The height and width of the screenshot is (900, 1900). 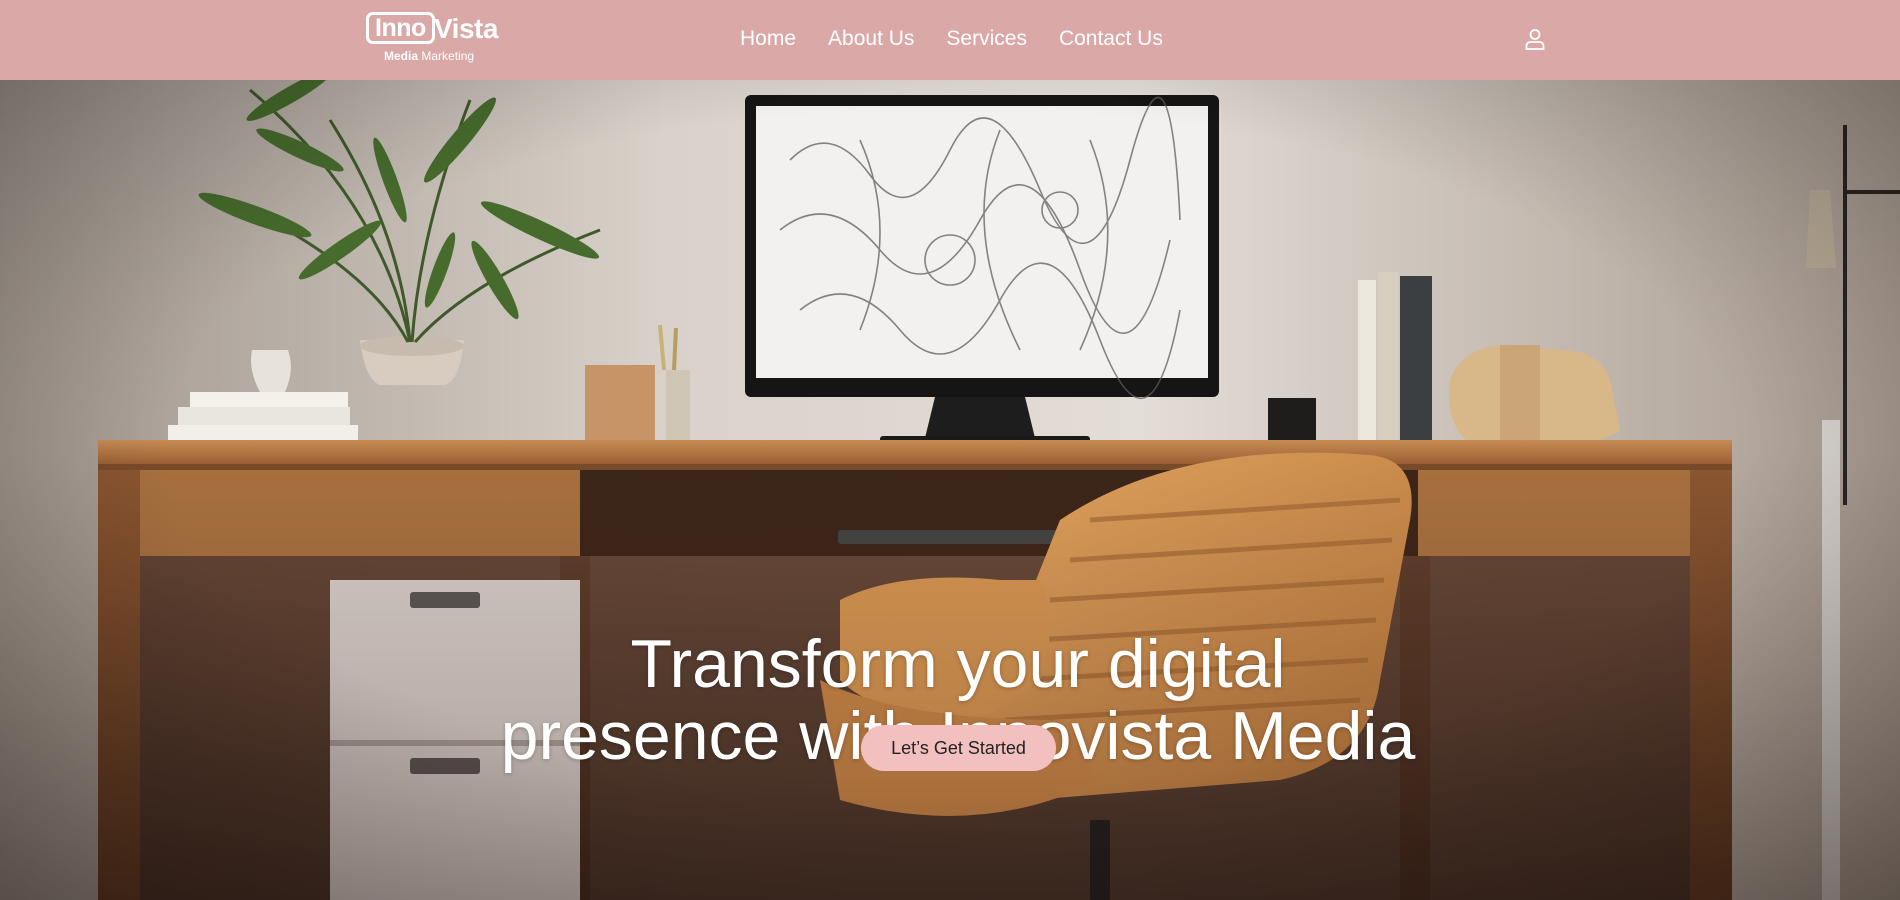 What do you see at coordinates (768, 39) in the screenshot?
I see `nav-item-home: Home` at bounding box center [768, 39].